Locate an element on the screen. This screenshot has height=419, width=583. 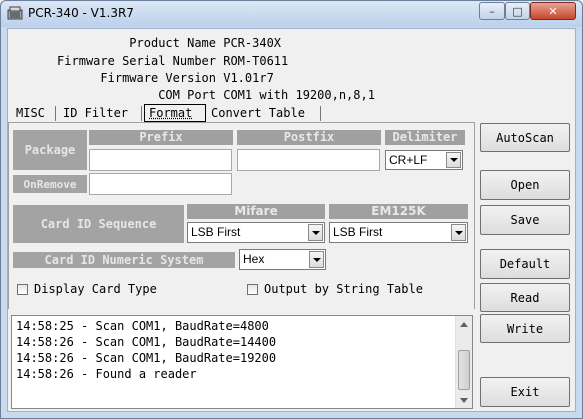
log-line: 14:58:26 - Scan COM1, BaudRate=19200 is located at coordinates (146, 358).